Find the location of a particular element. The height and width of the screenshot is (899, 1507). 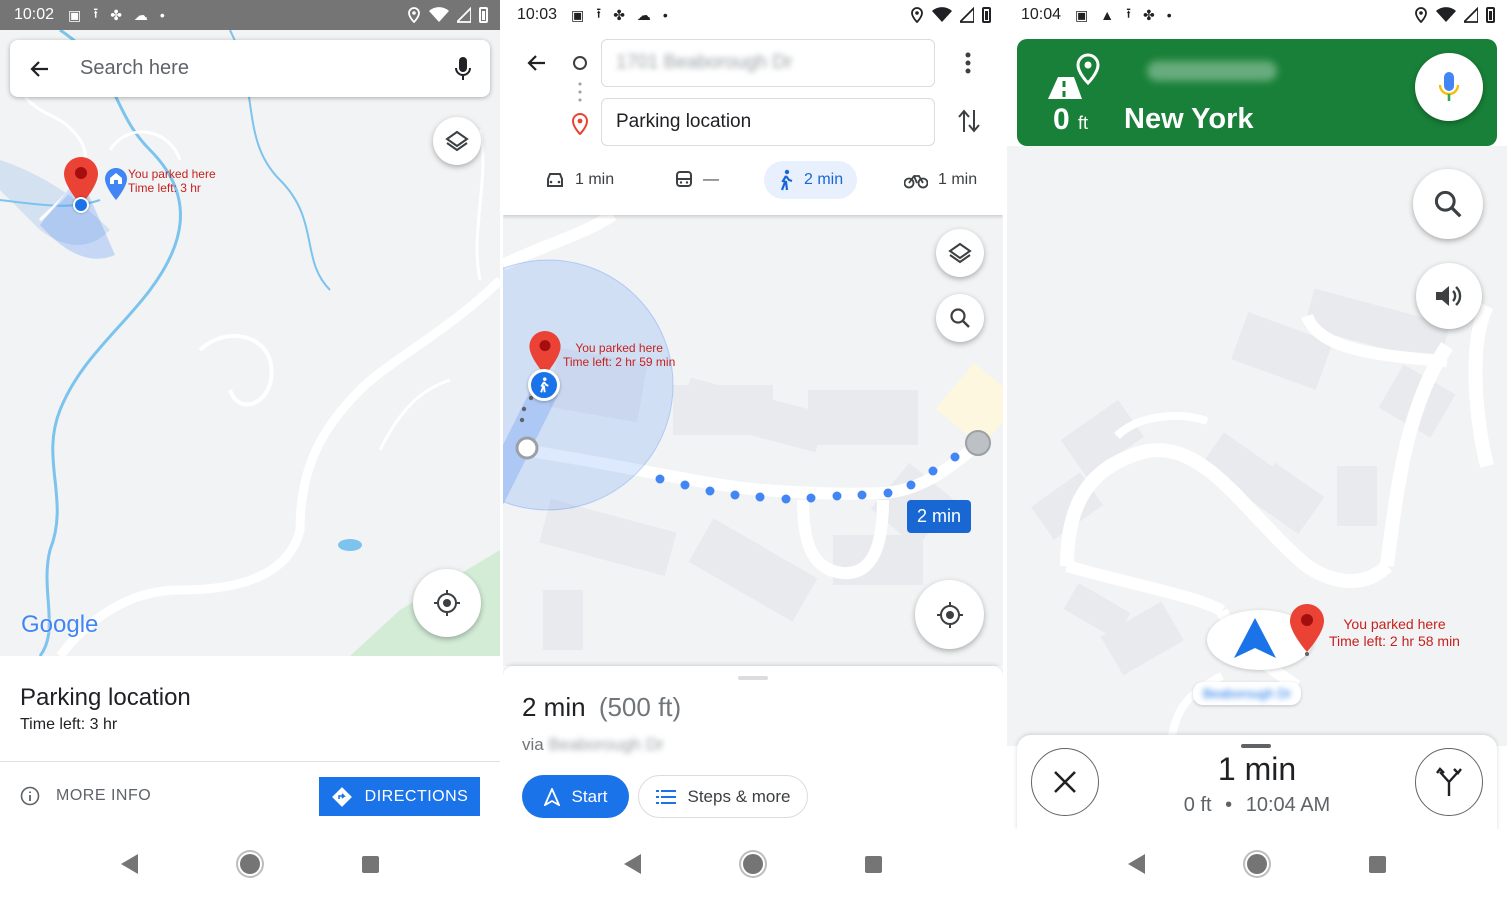

trip-summary-sheet: 1 min 0 ft • 10:04 AM is located at coordinates (1257, 783).